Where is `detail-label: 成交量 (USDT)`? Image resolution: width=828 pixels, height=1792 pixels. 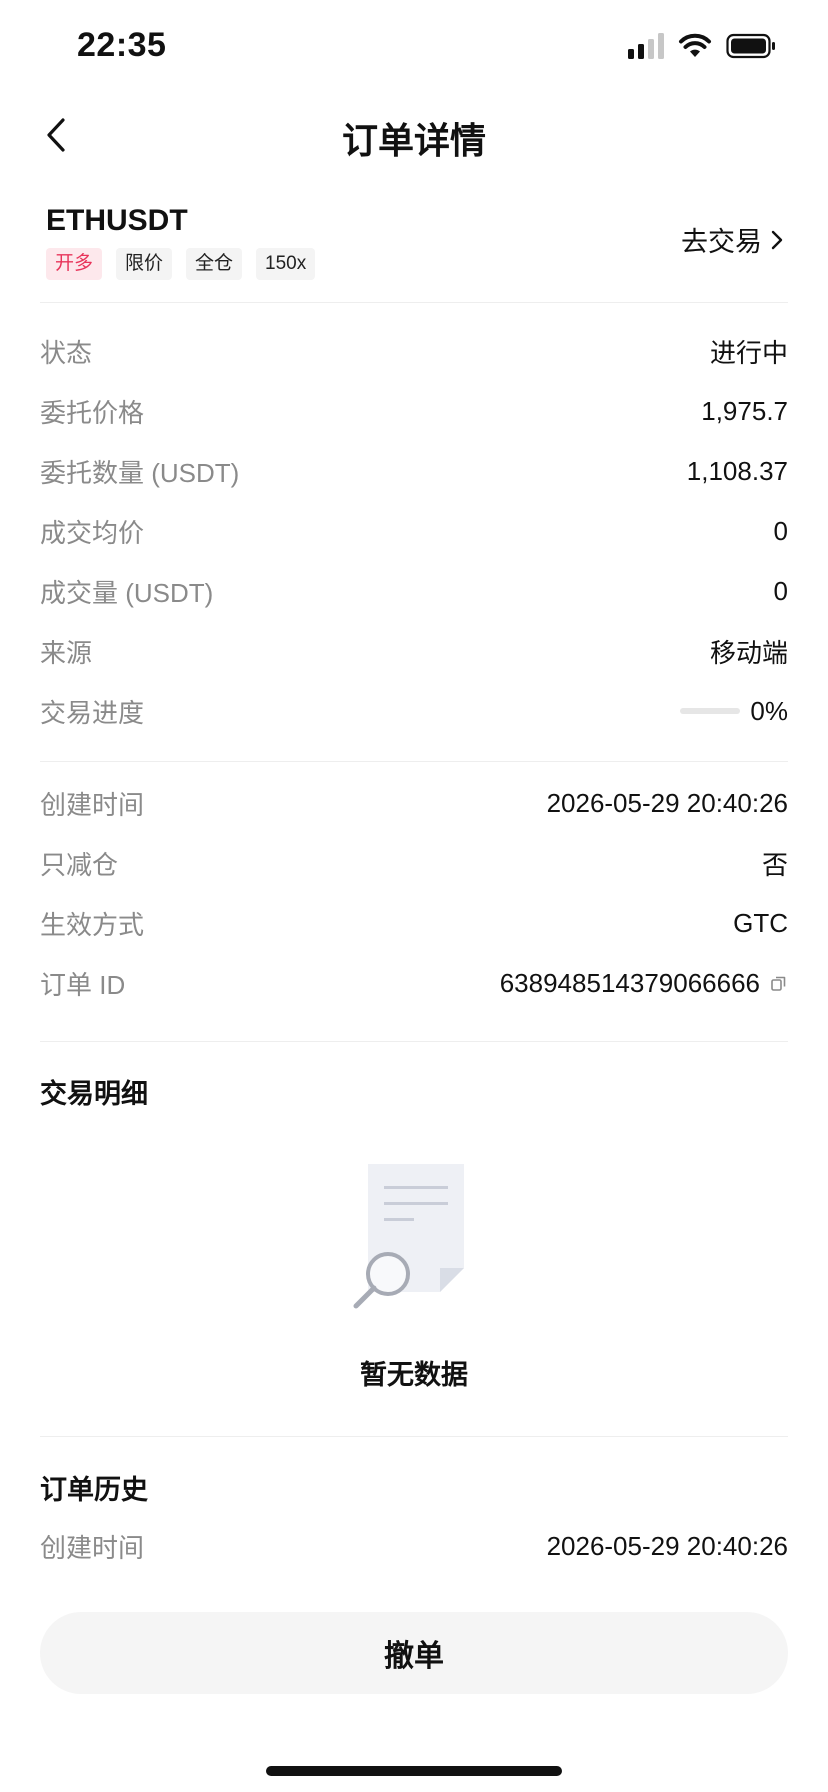 detail-label: 成交量 (USDT) is located at coordinates (127, 592).